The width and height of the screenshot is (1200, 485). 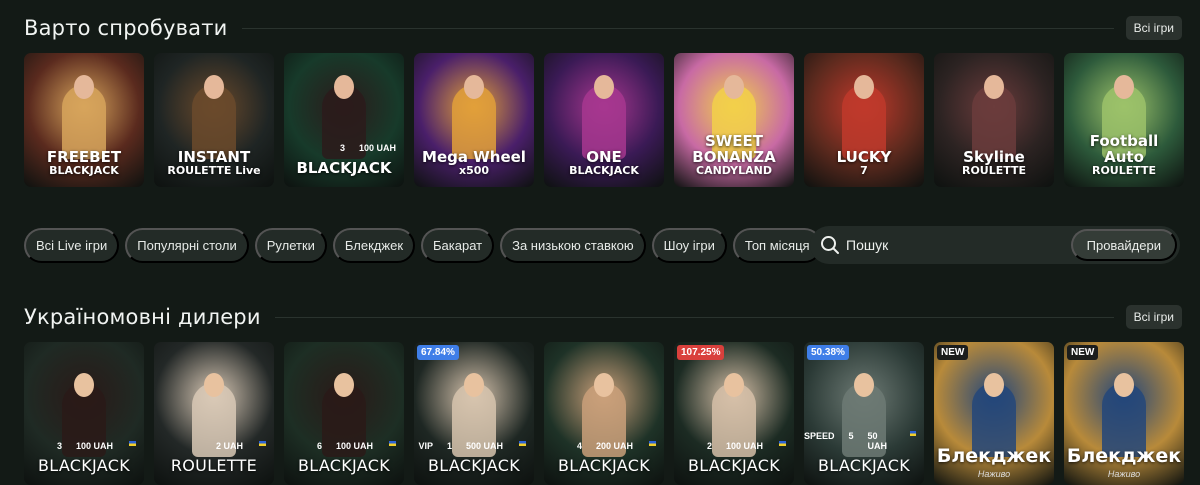 I want to click on game-card-skyline-roulette: Skyline ROULETTE, so click(x=994, y=120).